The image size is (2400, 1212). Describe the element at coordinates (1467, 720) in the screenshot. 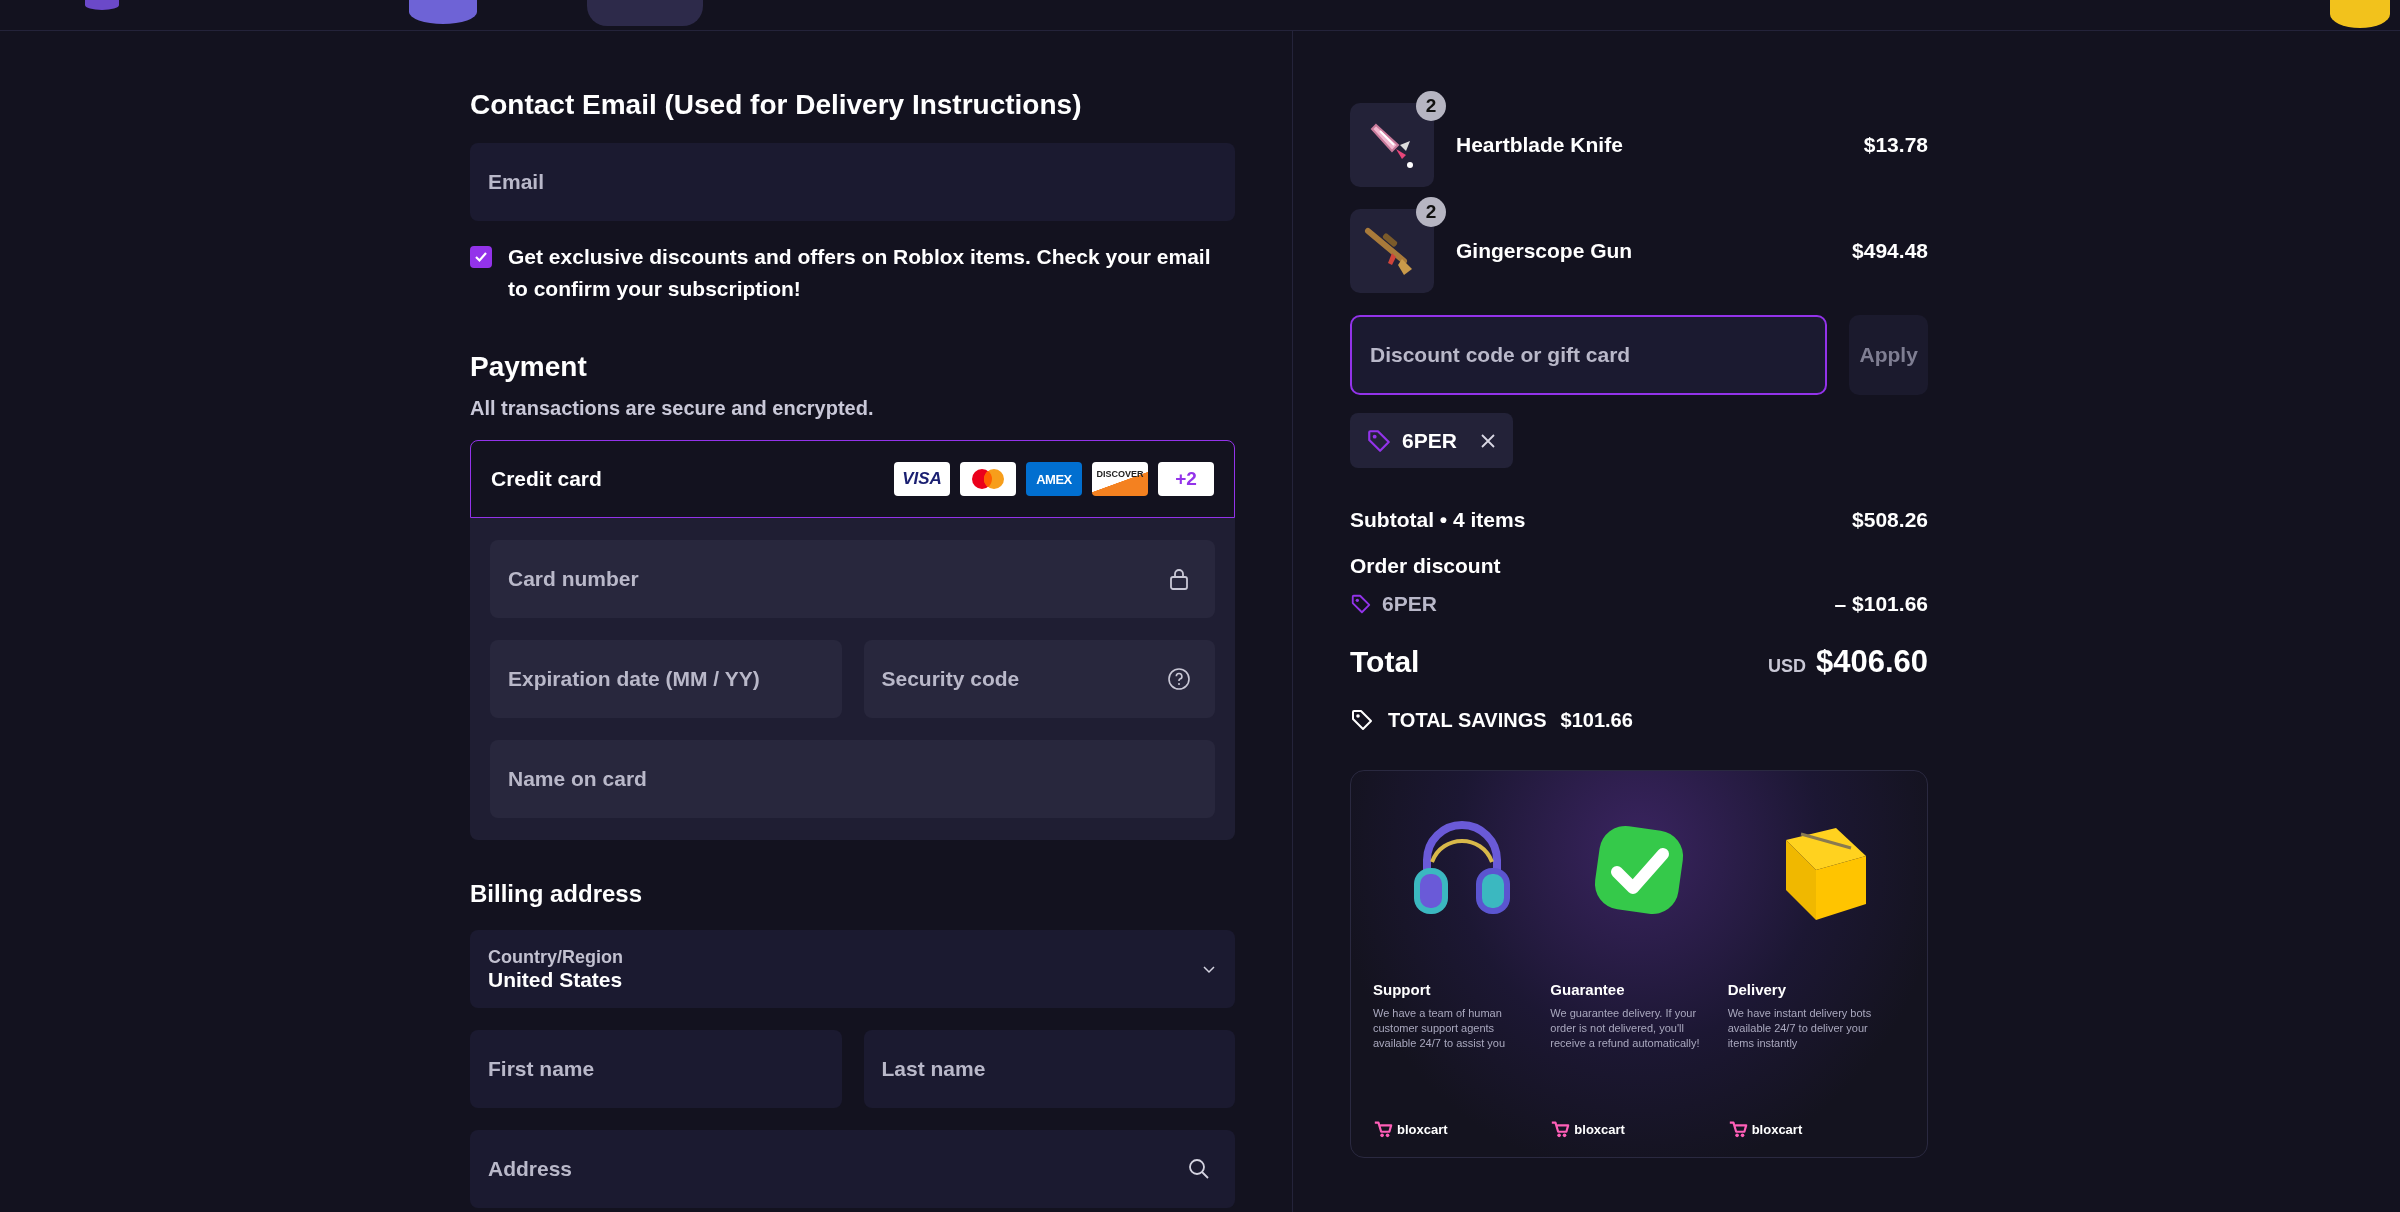

I see `savings-label: TOTAL SAVINGS` at that location.